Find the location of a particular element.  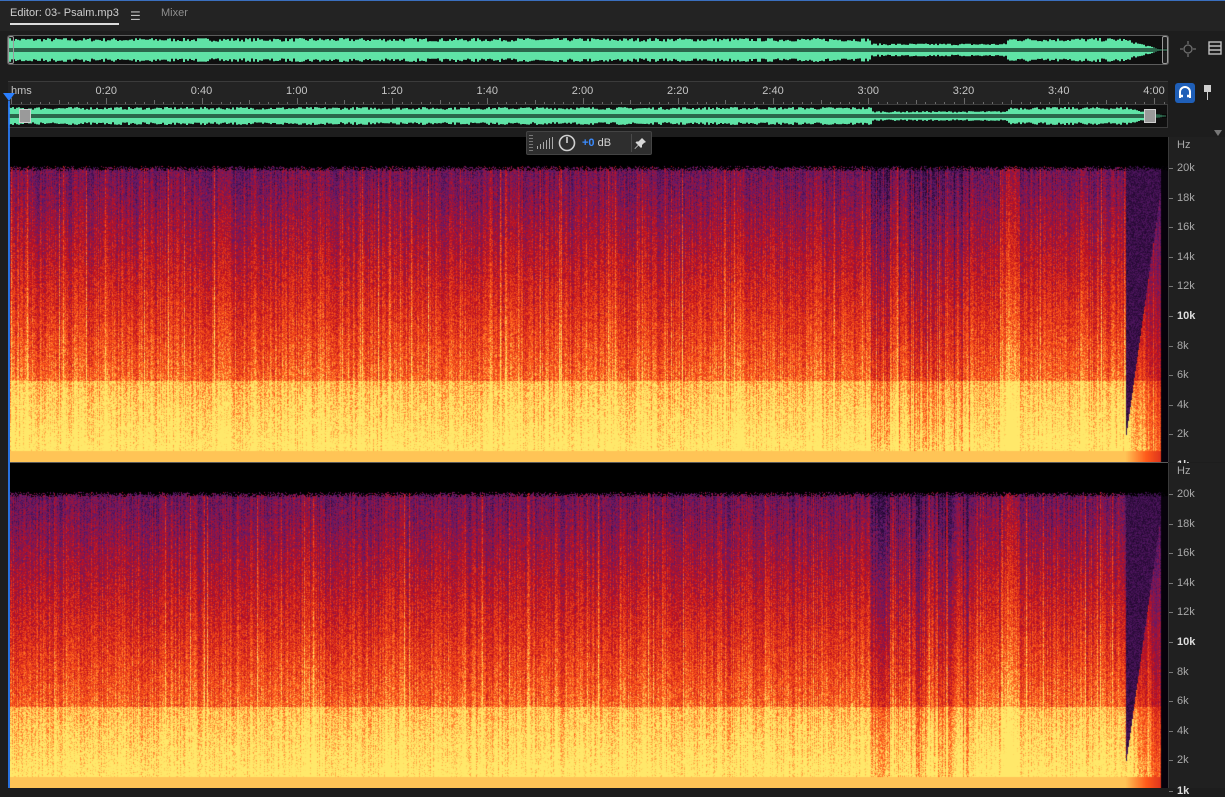

frequency-scale-left: Hz20k18k16k14k12k10k8k6k4k2k1k is located at coordinates (1196, 304).